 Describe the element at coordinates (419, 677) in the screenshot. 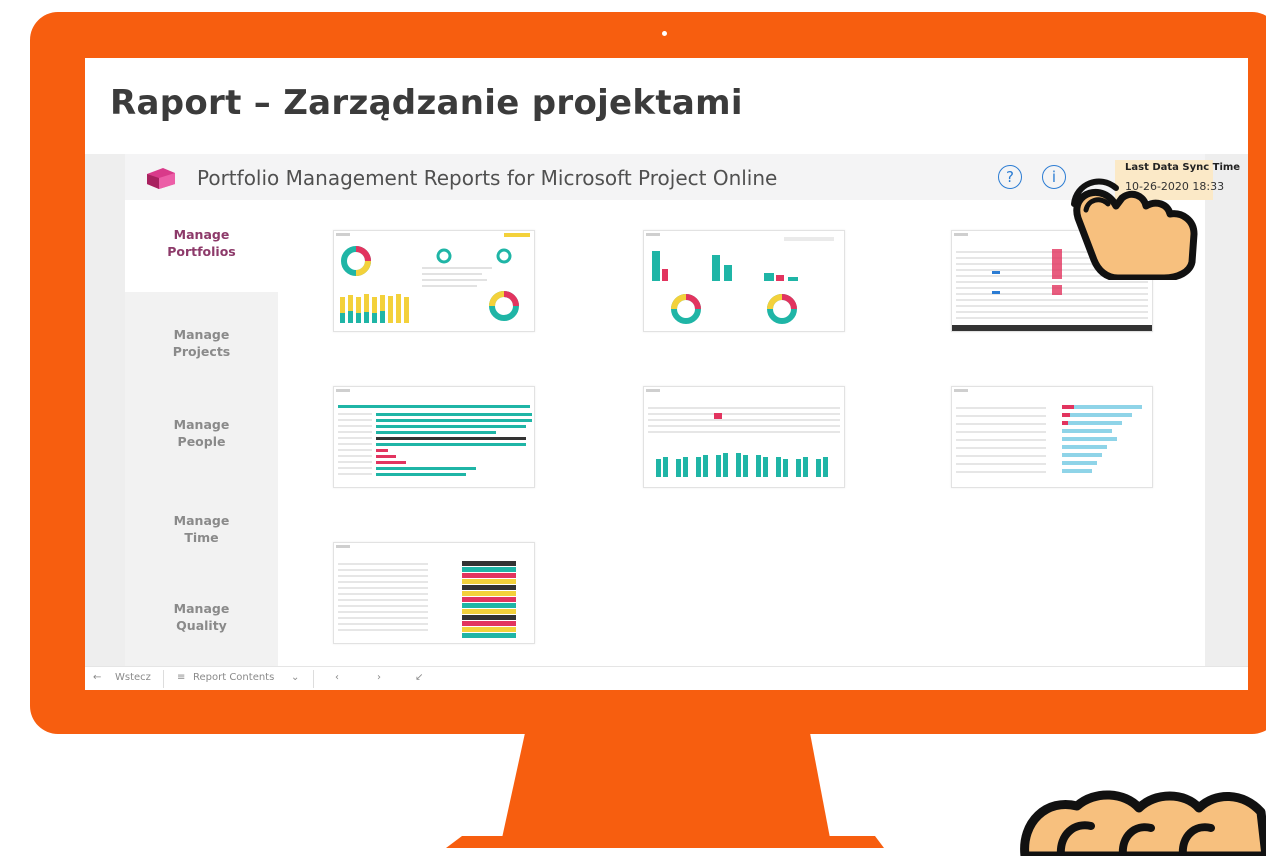

I see `collapse-icon: ↙` at that location.